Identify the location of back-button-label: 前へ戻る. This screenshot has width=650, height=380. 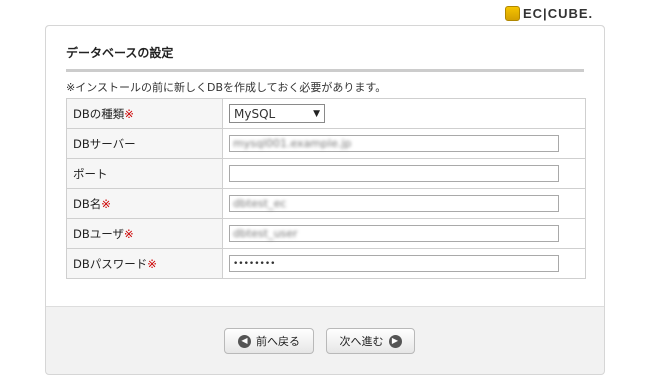
(278, 341).